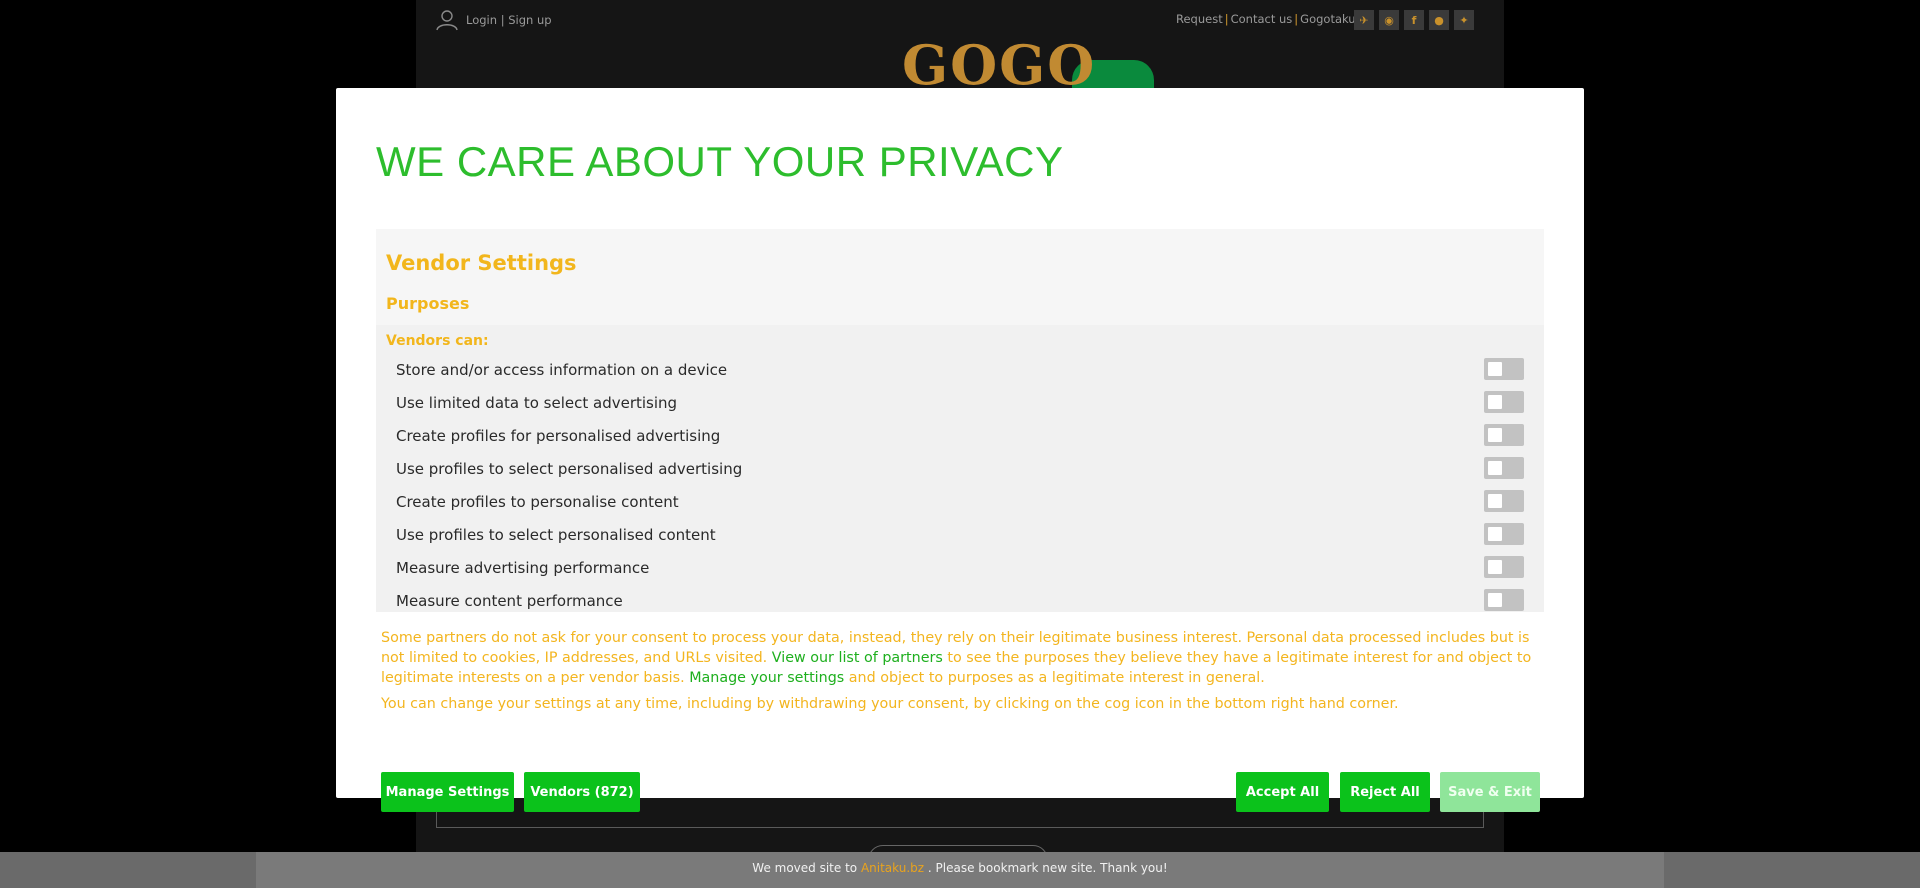 This screenshot has width=1920, height=888. I want to click on logo-text: GOGO, so click(999, 65).